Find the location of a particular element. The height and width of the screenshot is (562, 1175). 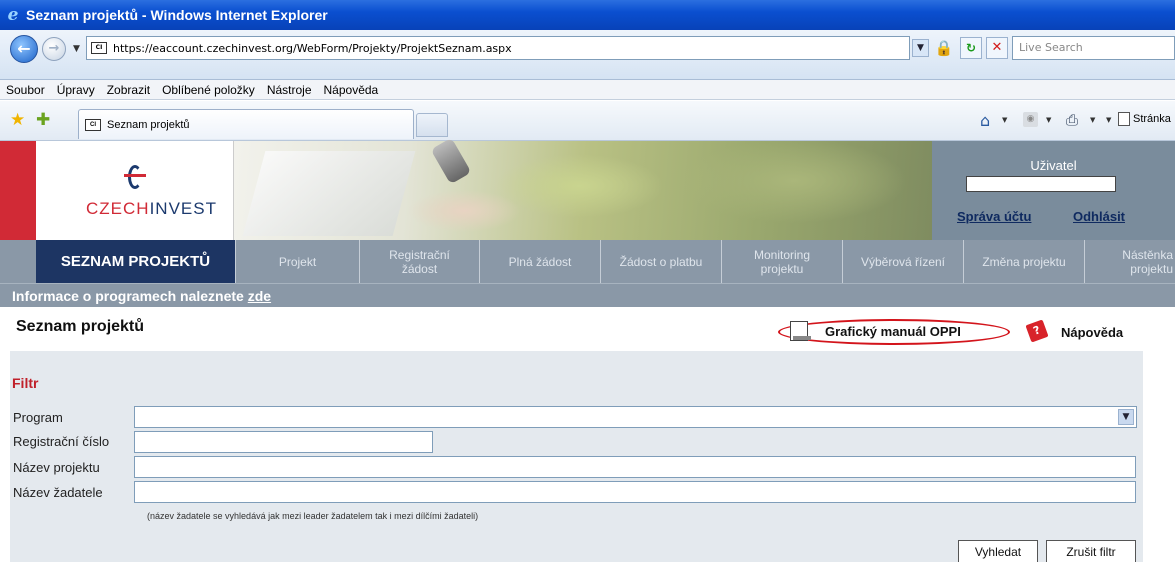

logout-link: Odhlásit is located at coordinates (1099, 216).